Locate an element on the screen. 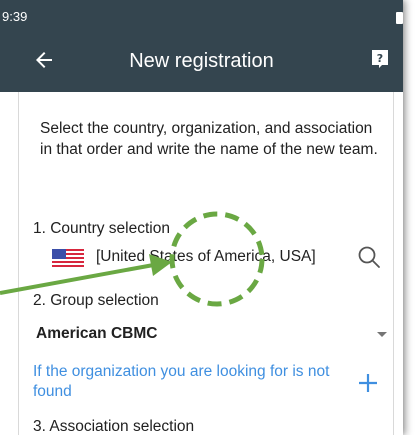 The height and width of the screenshot is (435, 415). help-icon: ? is located at coordinates (380, 59).